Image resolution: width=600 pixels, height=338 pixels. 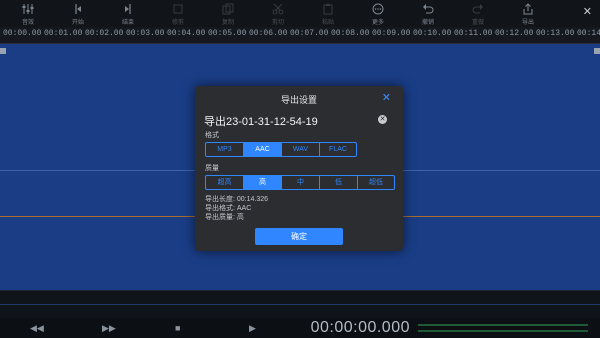 I want to click on equalizer-icon, so click(x=28, y=9).